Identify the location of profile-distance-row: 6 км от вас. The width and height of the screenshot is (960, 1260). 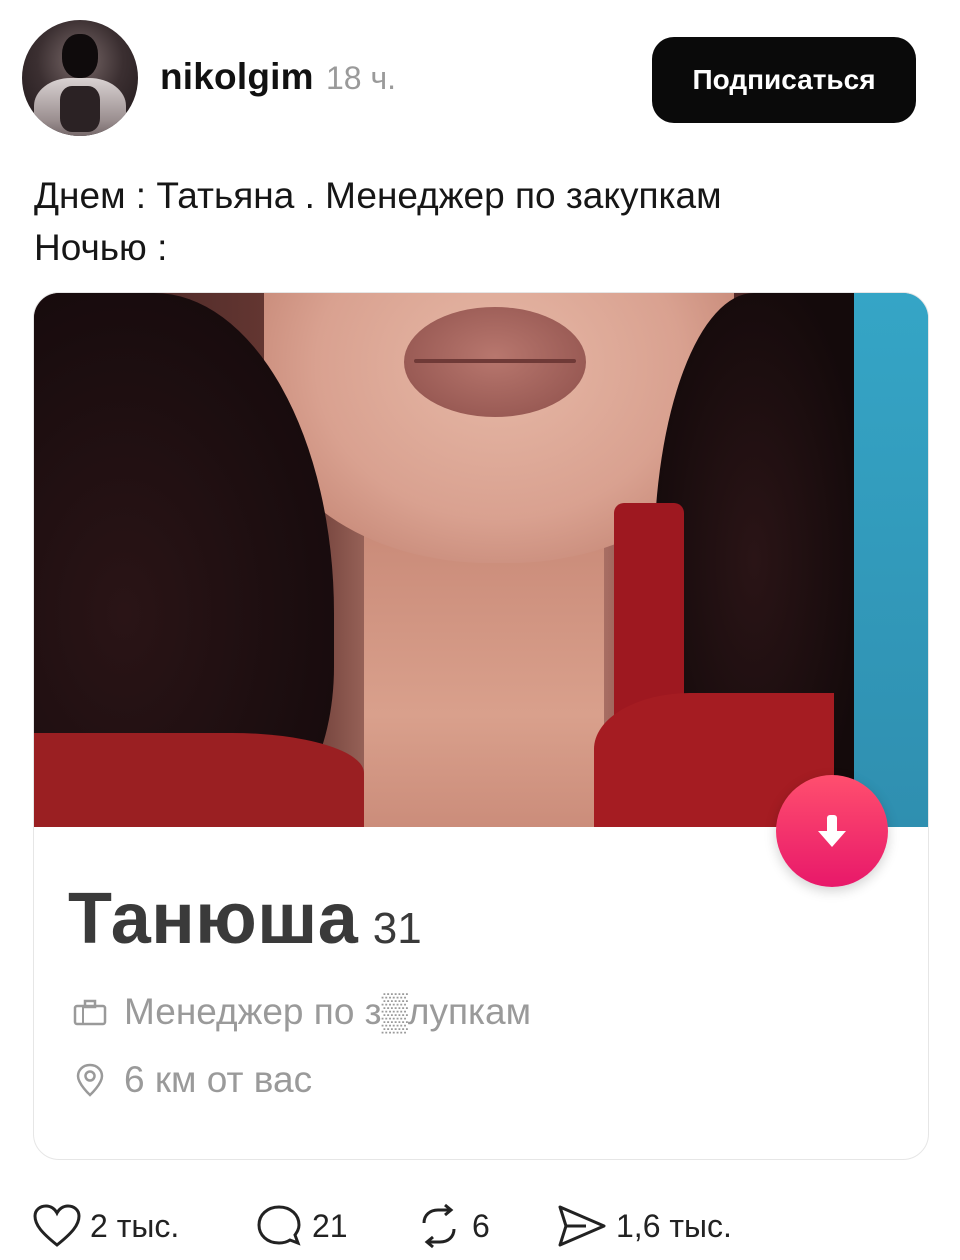
(190, 1080).